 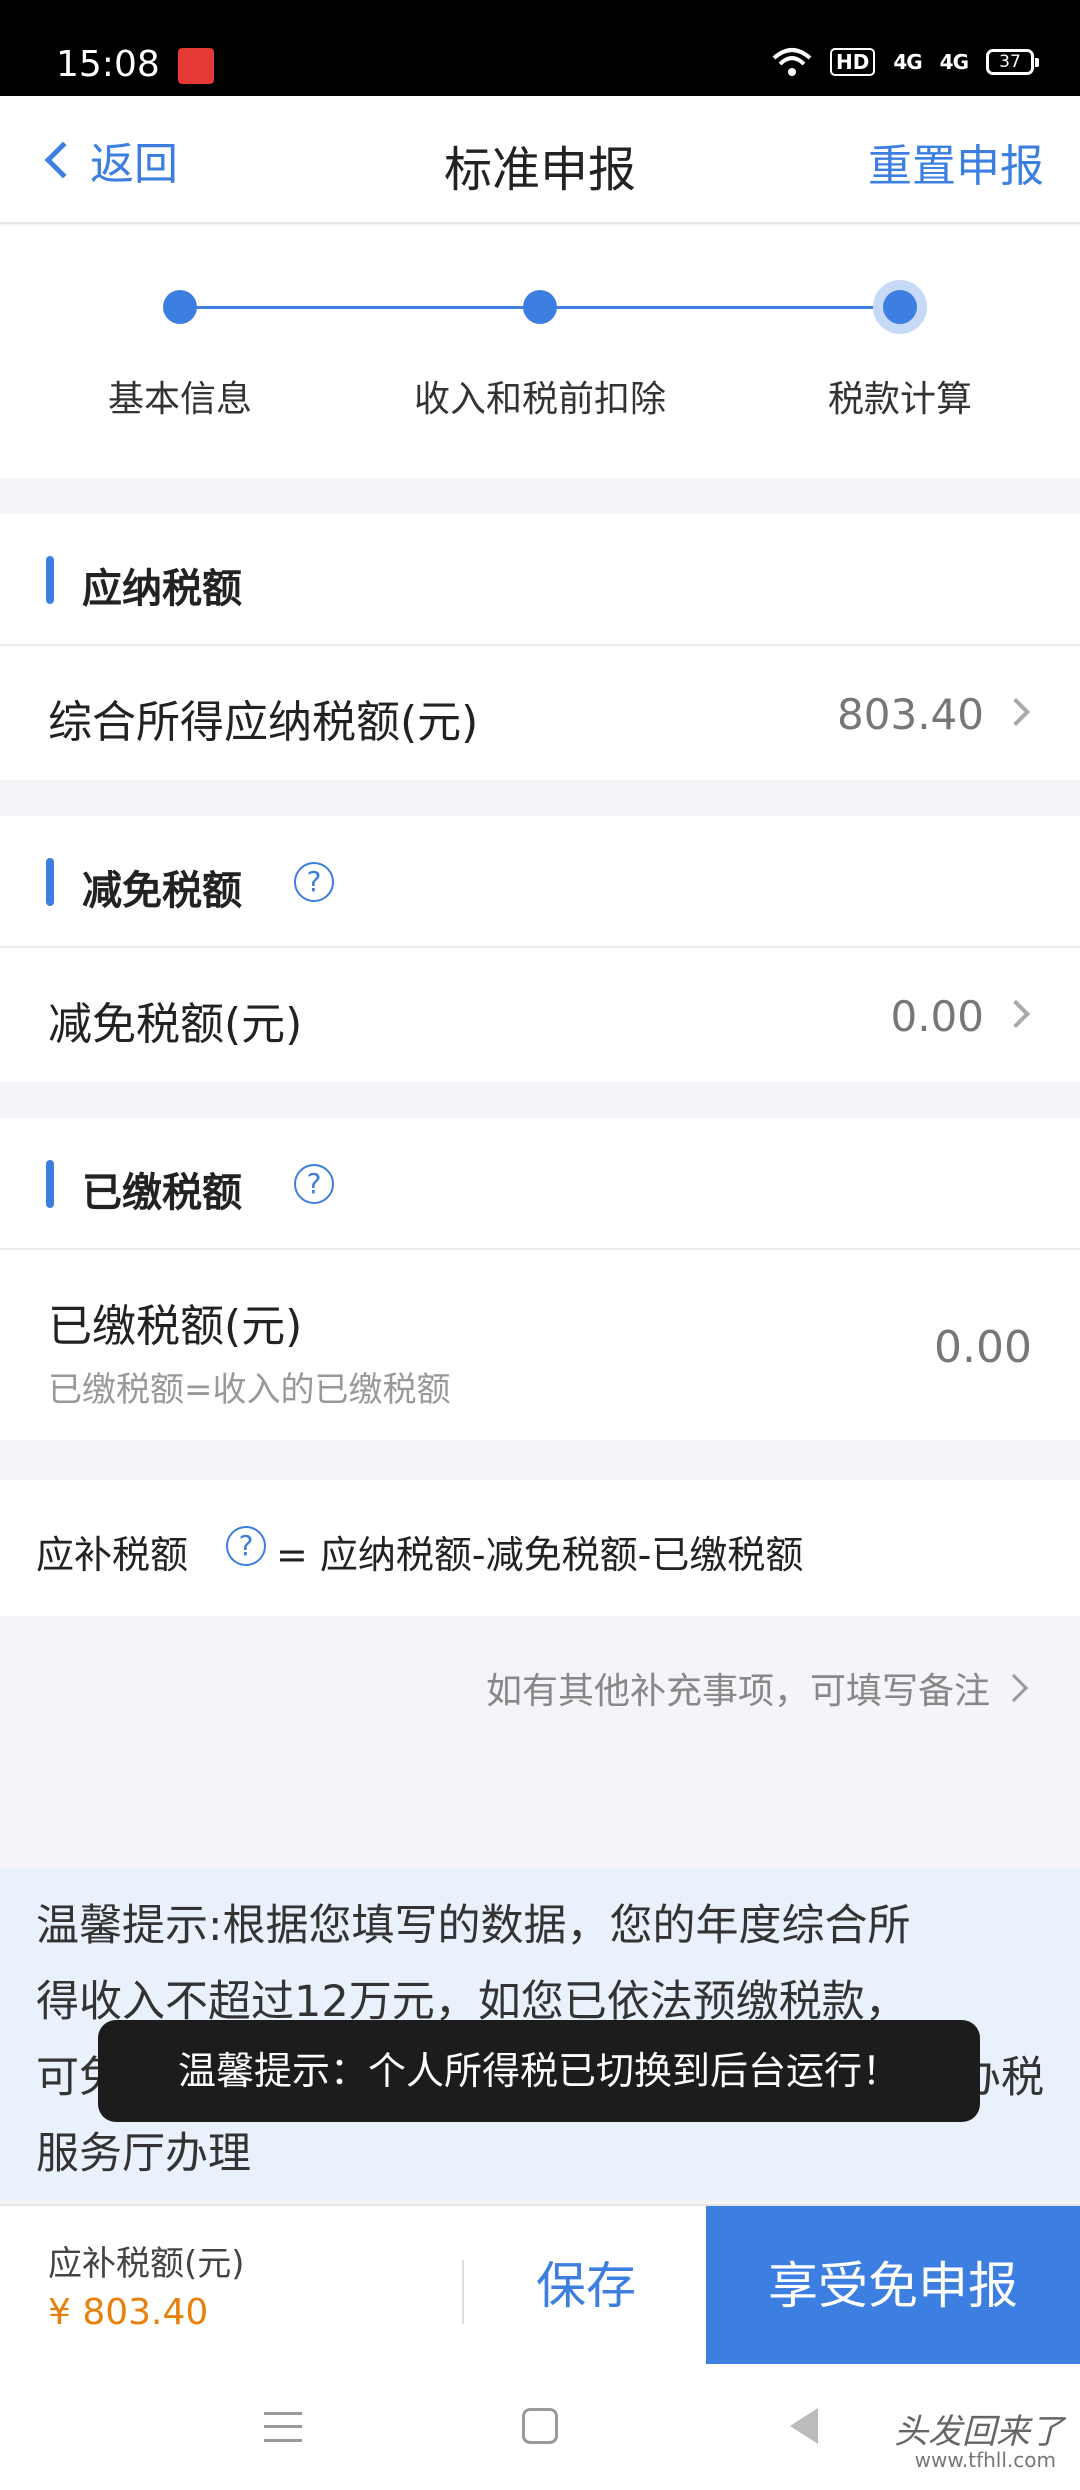 What do you see at coordinates (900, 307) in the screenshot?
I see `step-dot-tax-calc` at bounding box center [900, 307].